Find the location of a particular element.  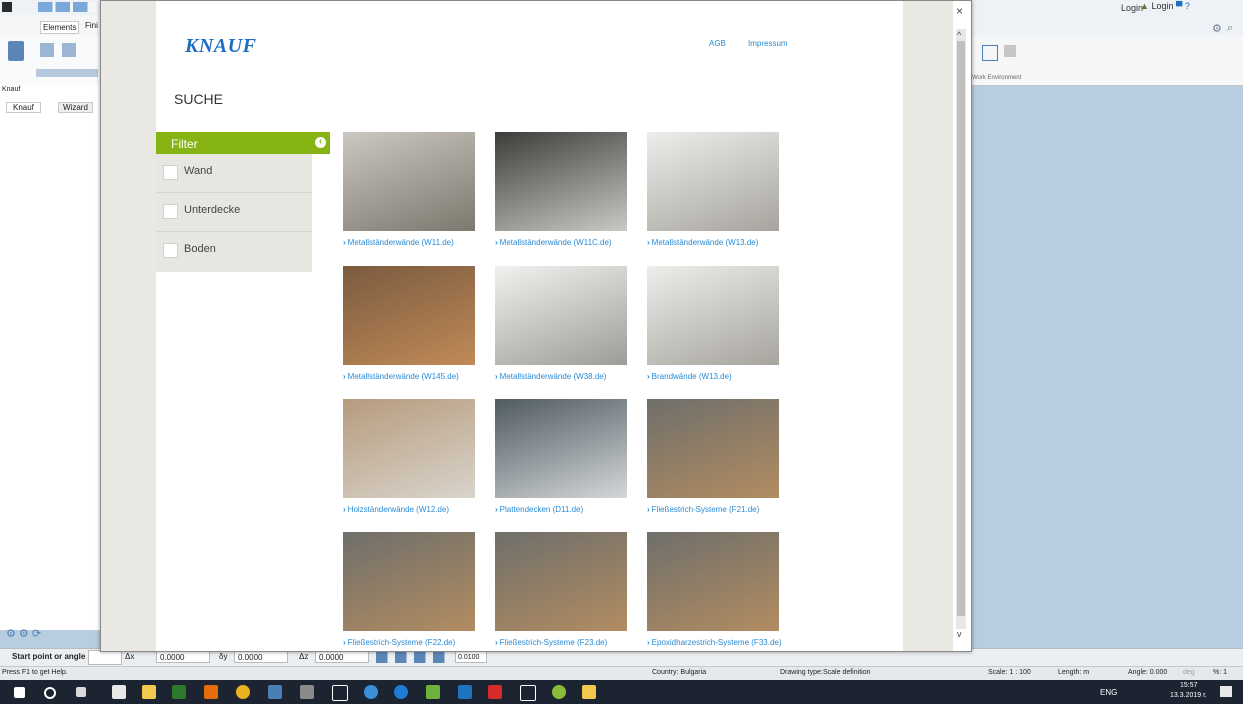

search-icon is located at coordinates (50, 693).